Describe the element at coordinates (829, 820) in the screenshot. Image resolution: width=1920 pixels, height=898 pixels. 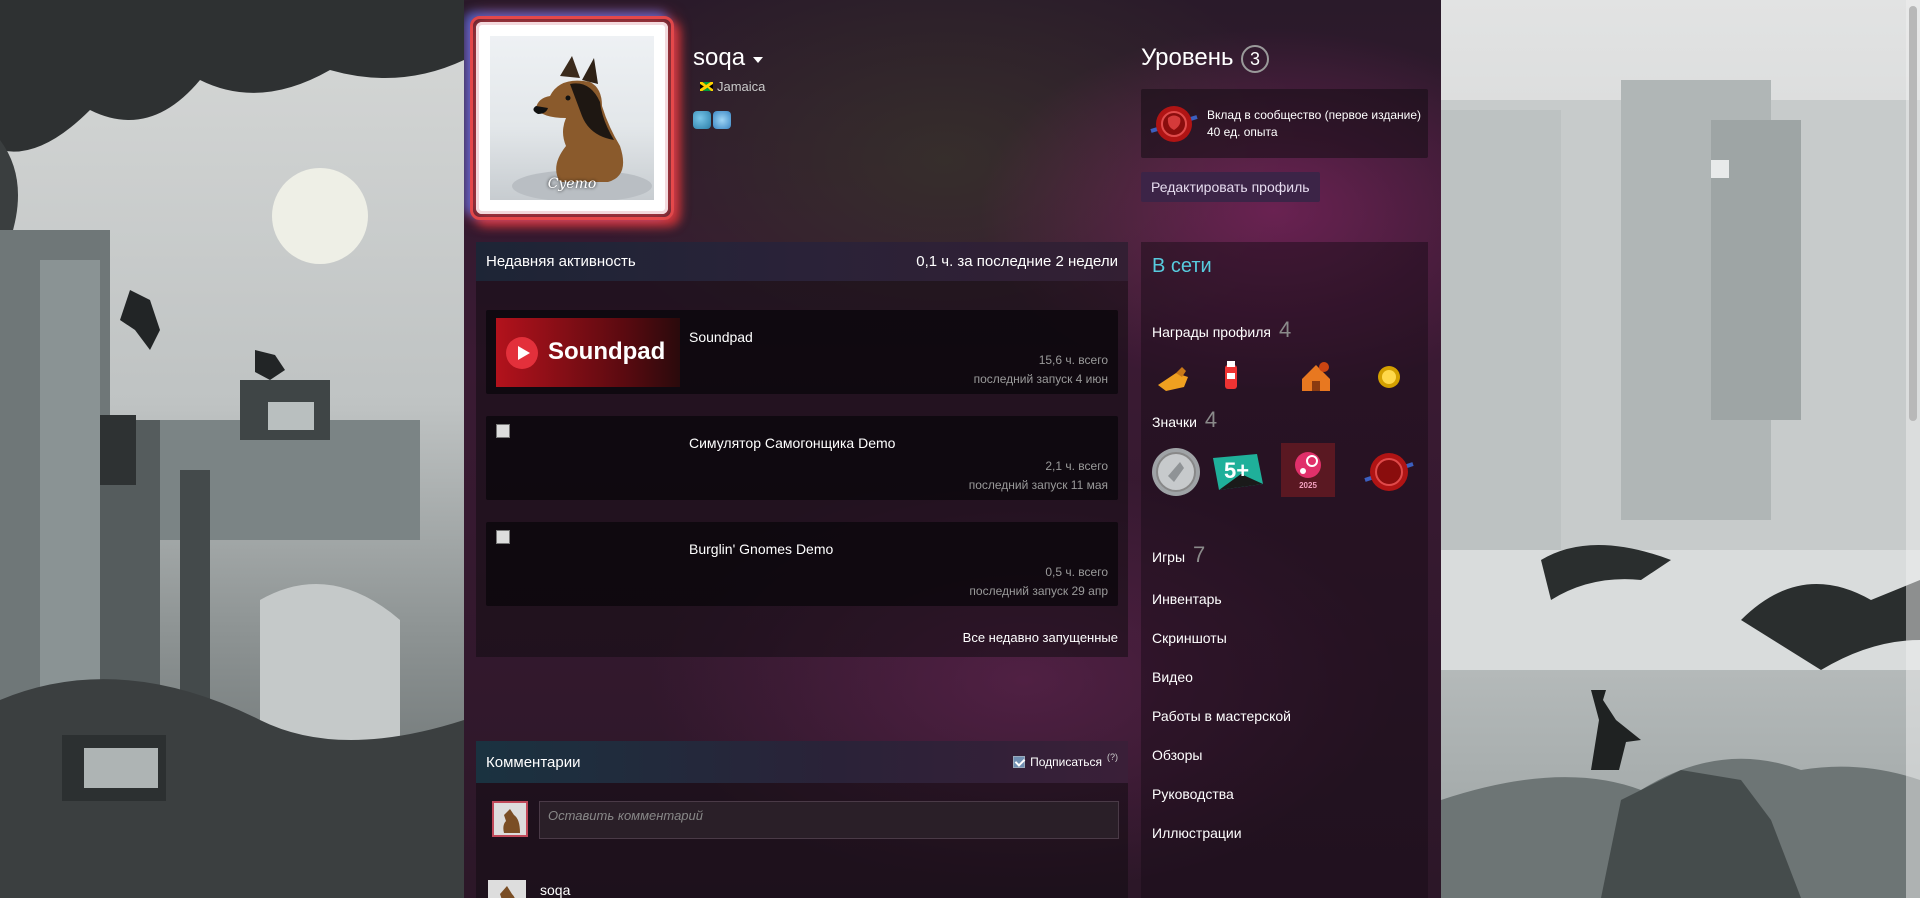
I see `comment-input: Оставить комментарий` at that location.